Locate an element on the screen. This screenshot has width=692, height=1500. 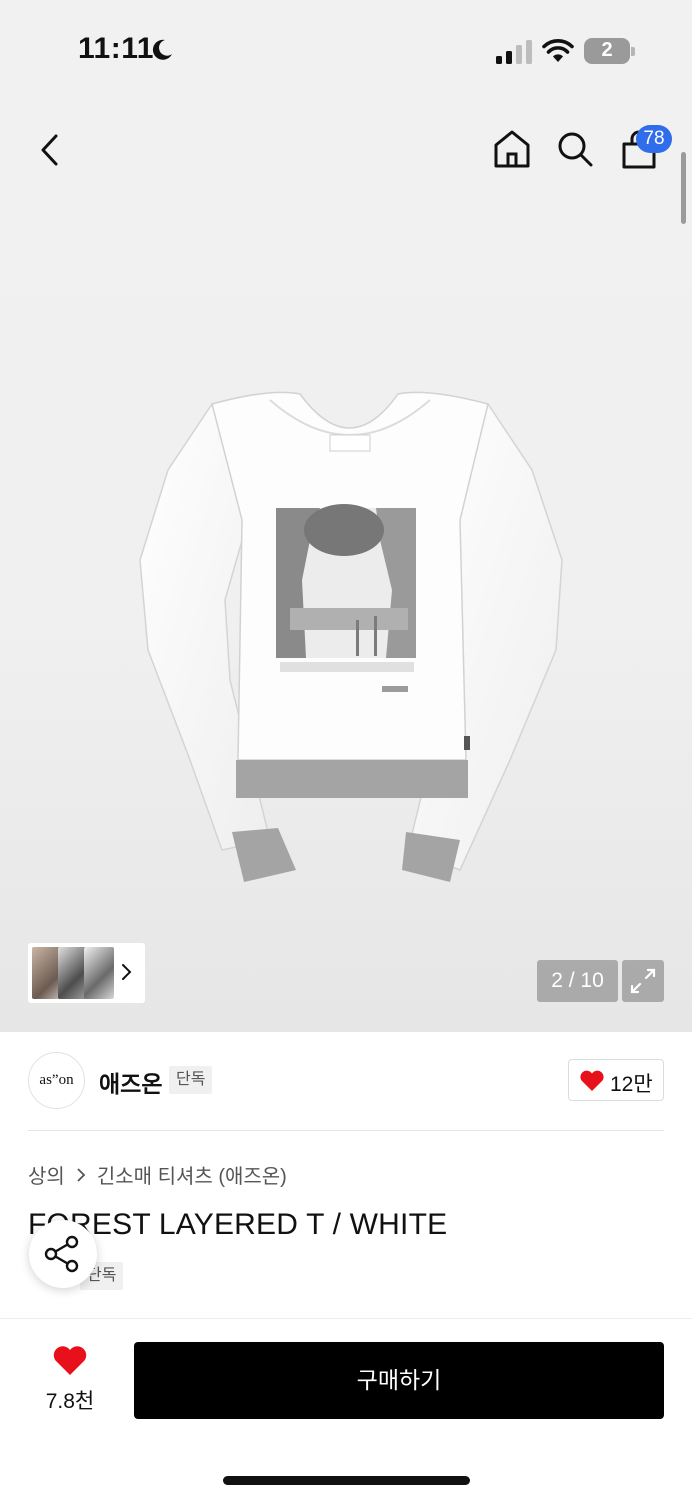
share-icon is located at coordinates (61, 1254).